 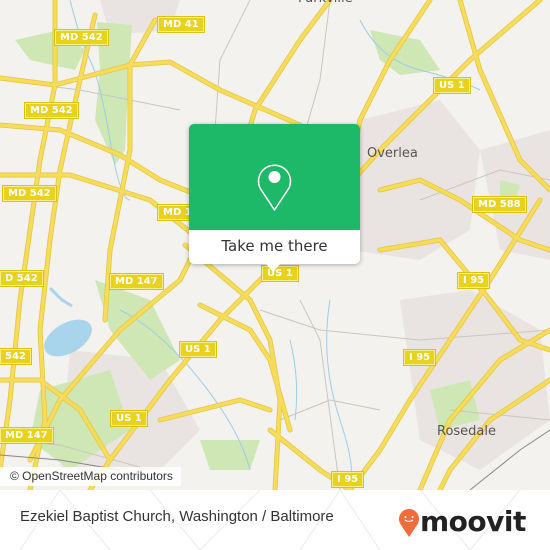 What do you see at coordinates (499, 204) in the screenshot?
I see `road-shield: MD 588` at bounding box center [499, 204].